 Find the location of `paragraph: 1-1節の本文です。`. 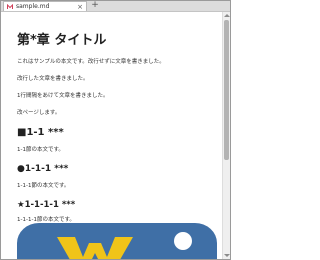

paragraph: 1-1節の本文です。 is located at coordinates (40, 150).